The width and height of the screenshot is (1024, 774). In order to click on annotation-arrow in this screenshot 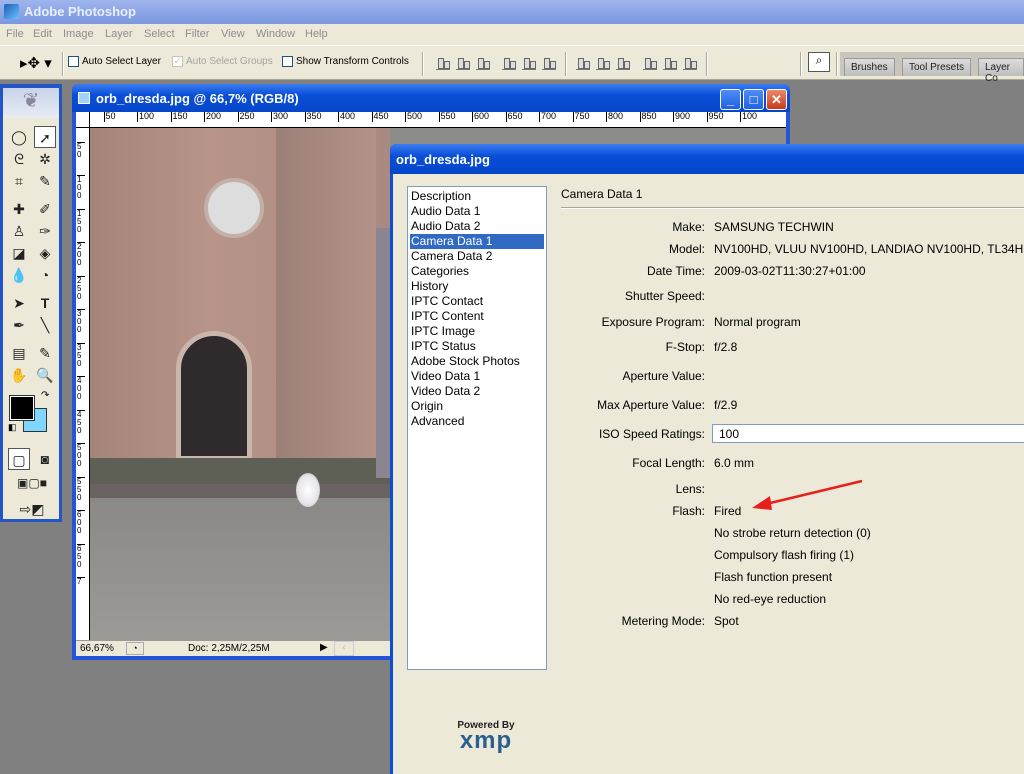, I will do `click(807, 494)`.